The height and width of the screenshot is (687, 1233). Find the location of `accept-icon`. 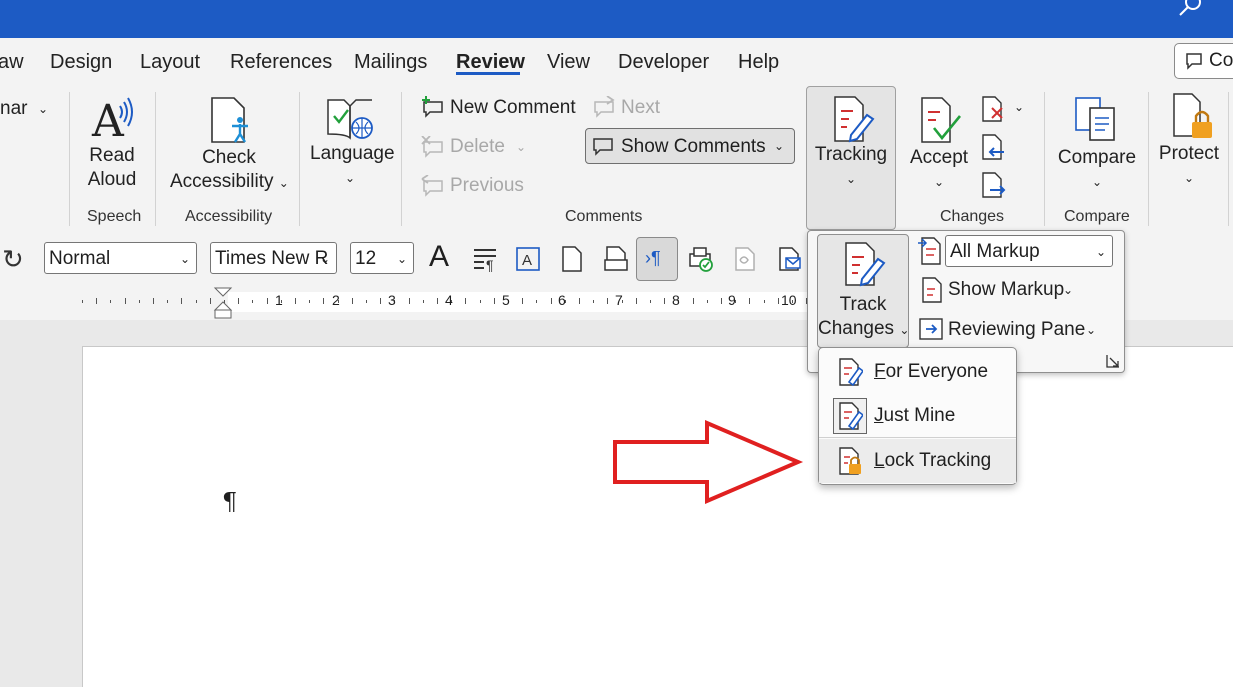

accept-icon is located at coordinates (941, 121).